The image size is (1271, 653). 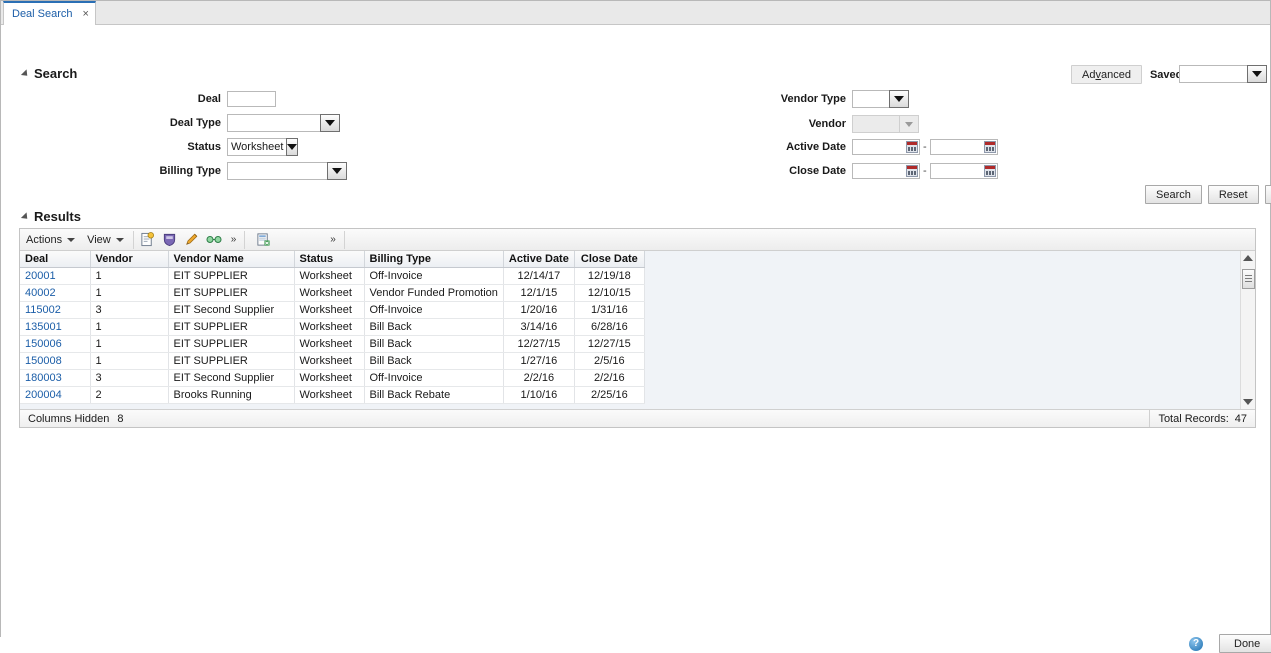 I want to click on scrollbar-thumb, so click(x=1248, y=279).